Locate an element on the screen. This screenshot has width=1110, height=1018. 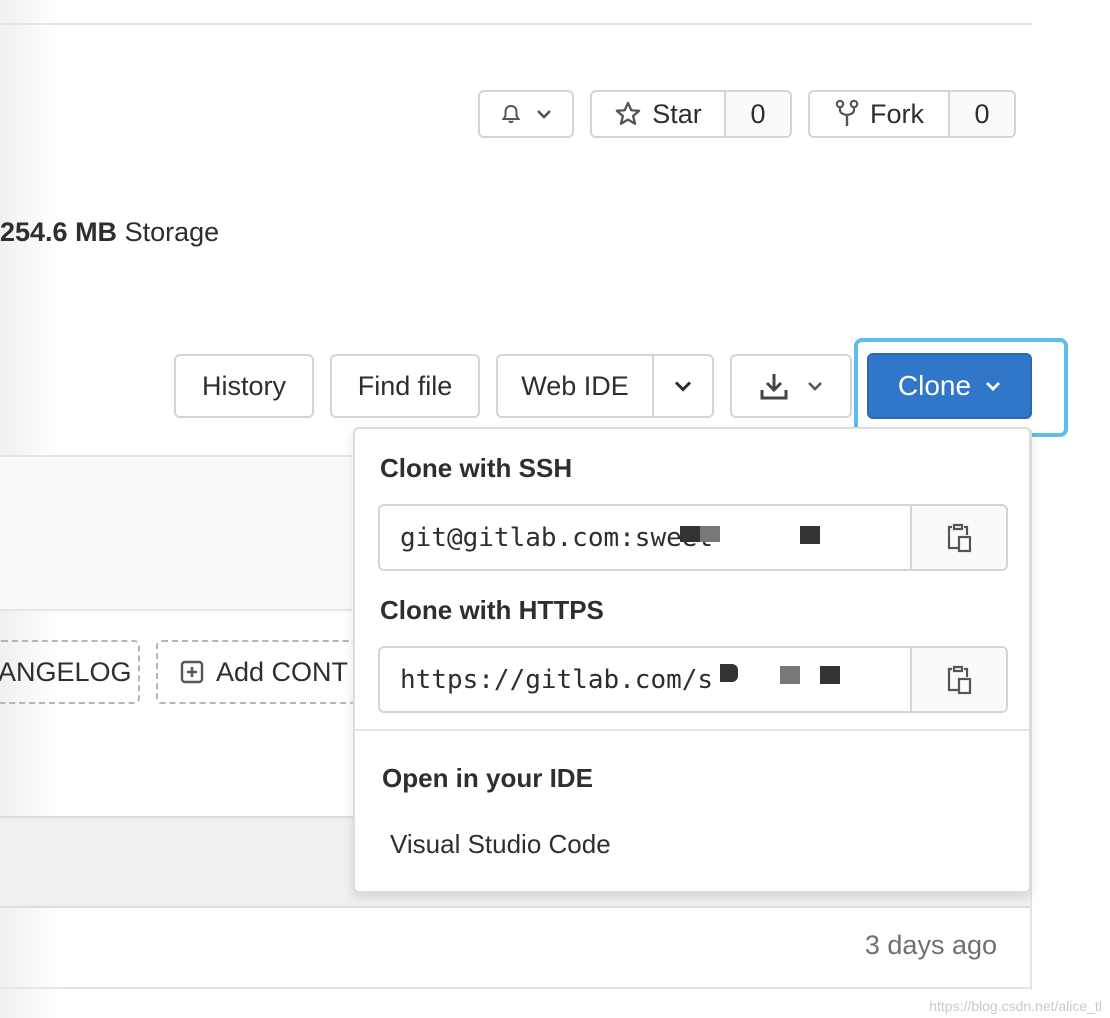
download-button is located at coordinates (791, 386).